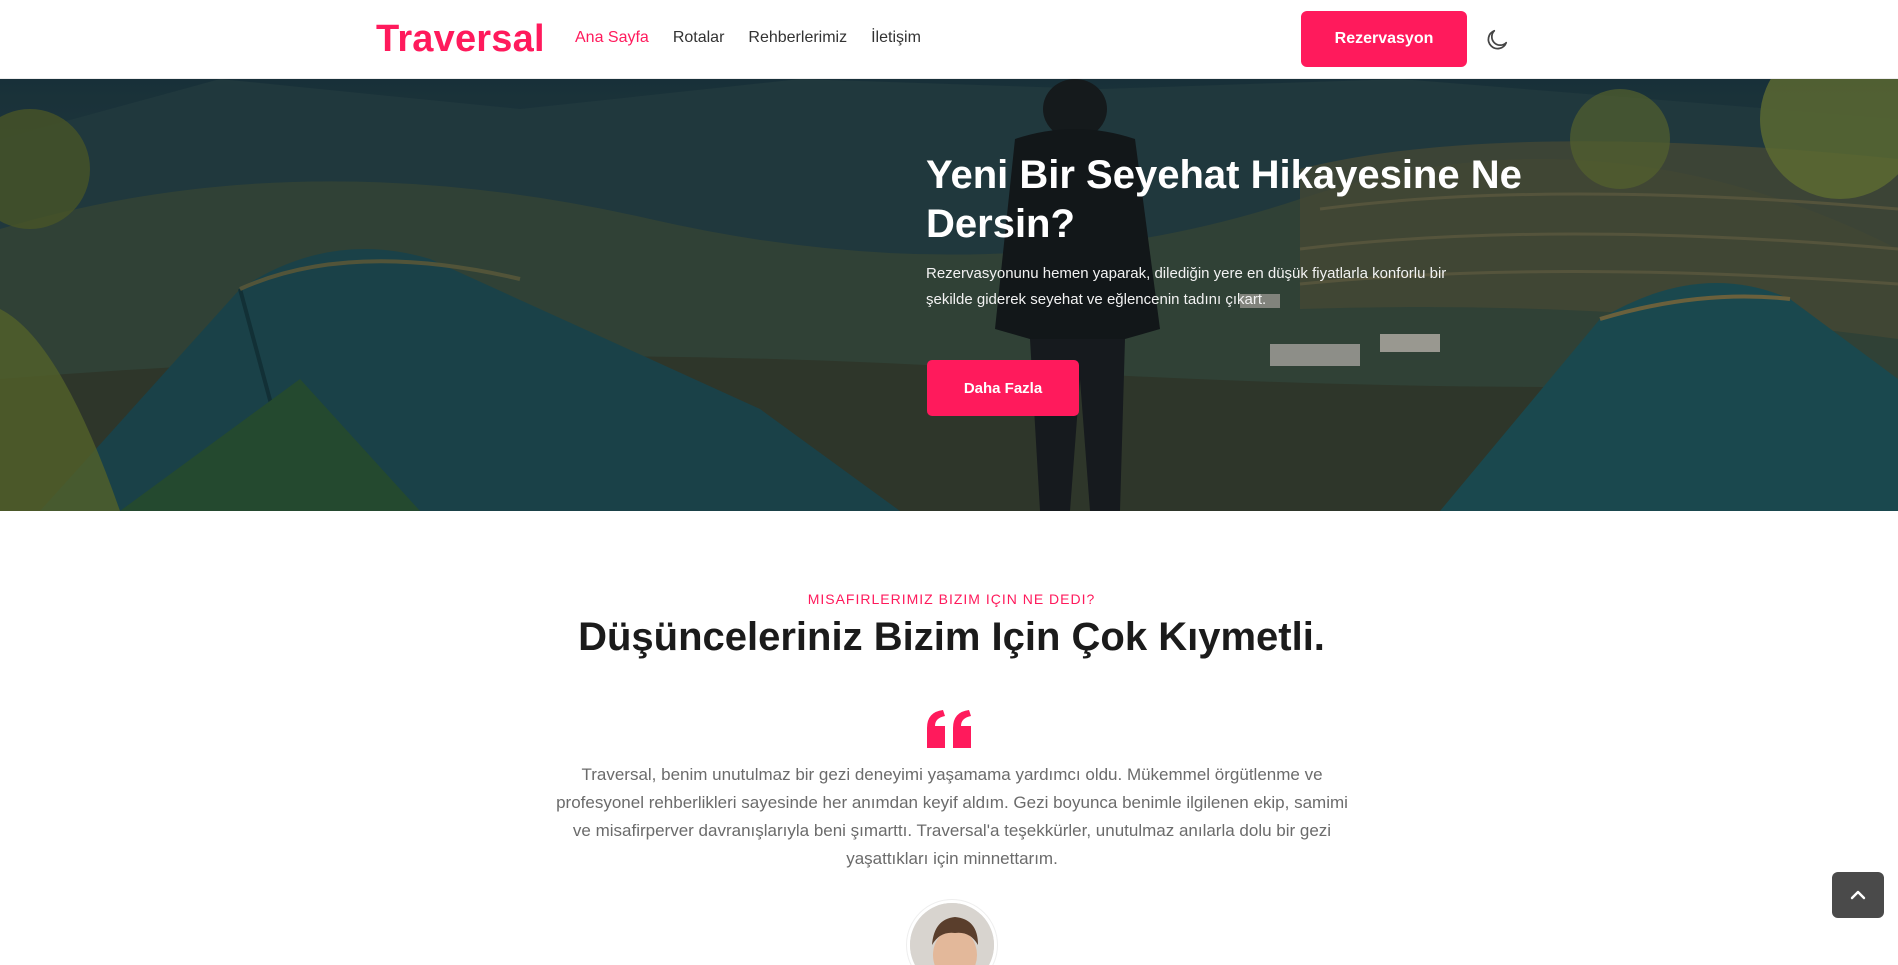 This screenshot has width=1898, height=965. What do you see at coordinates (1224, 199) in the screenshot?
I see `hero-title: Yeni Bir Seyehat Hikayesine Ne Dersin?` at bounding box center [1224, 199].